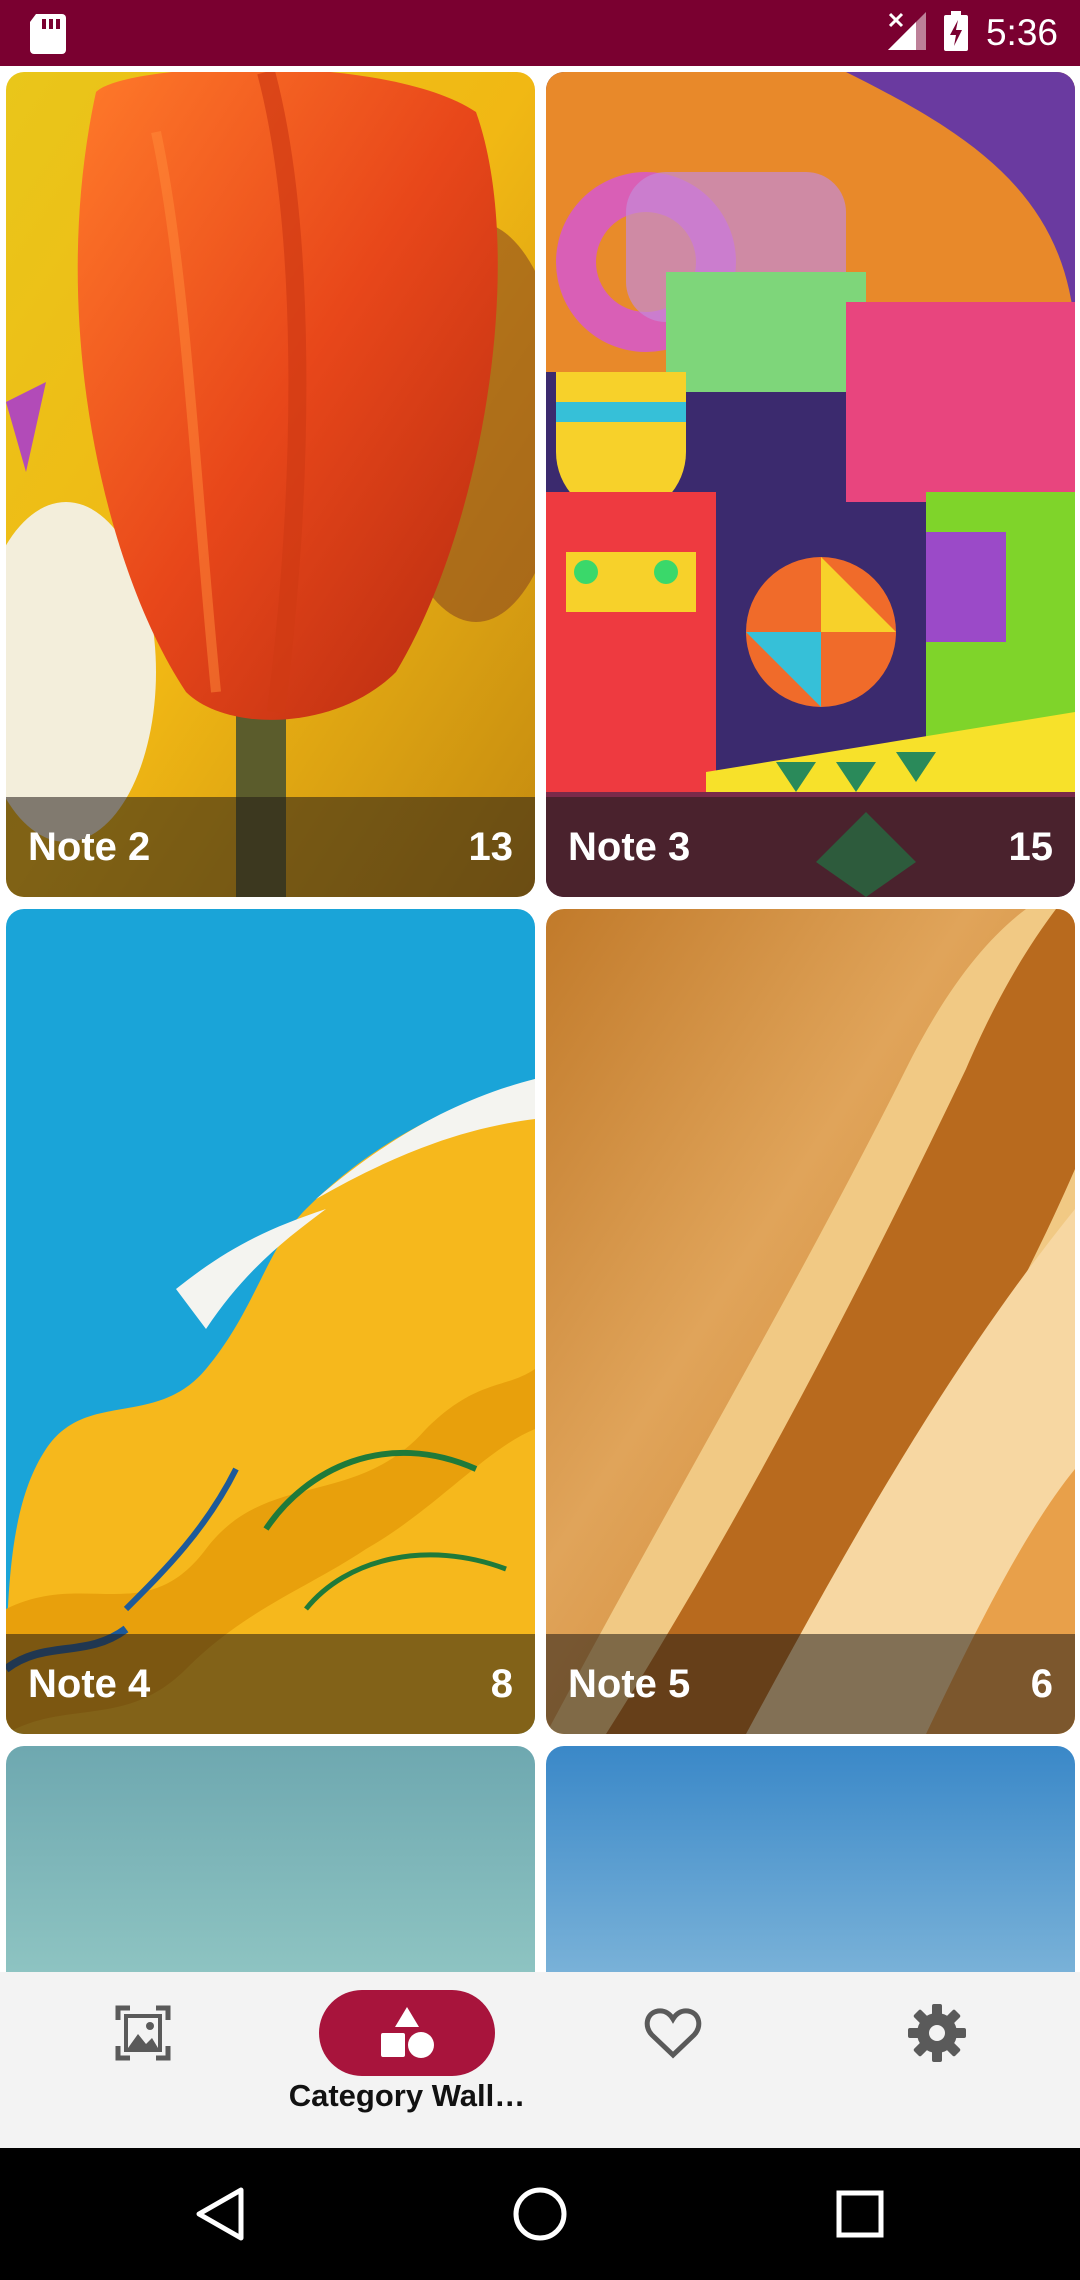  Describe the element at coordinates (491, 846) in the screenshot. I see `card-count: 13` at that location.